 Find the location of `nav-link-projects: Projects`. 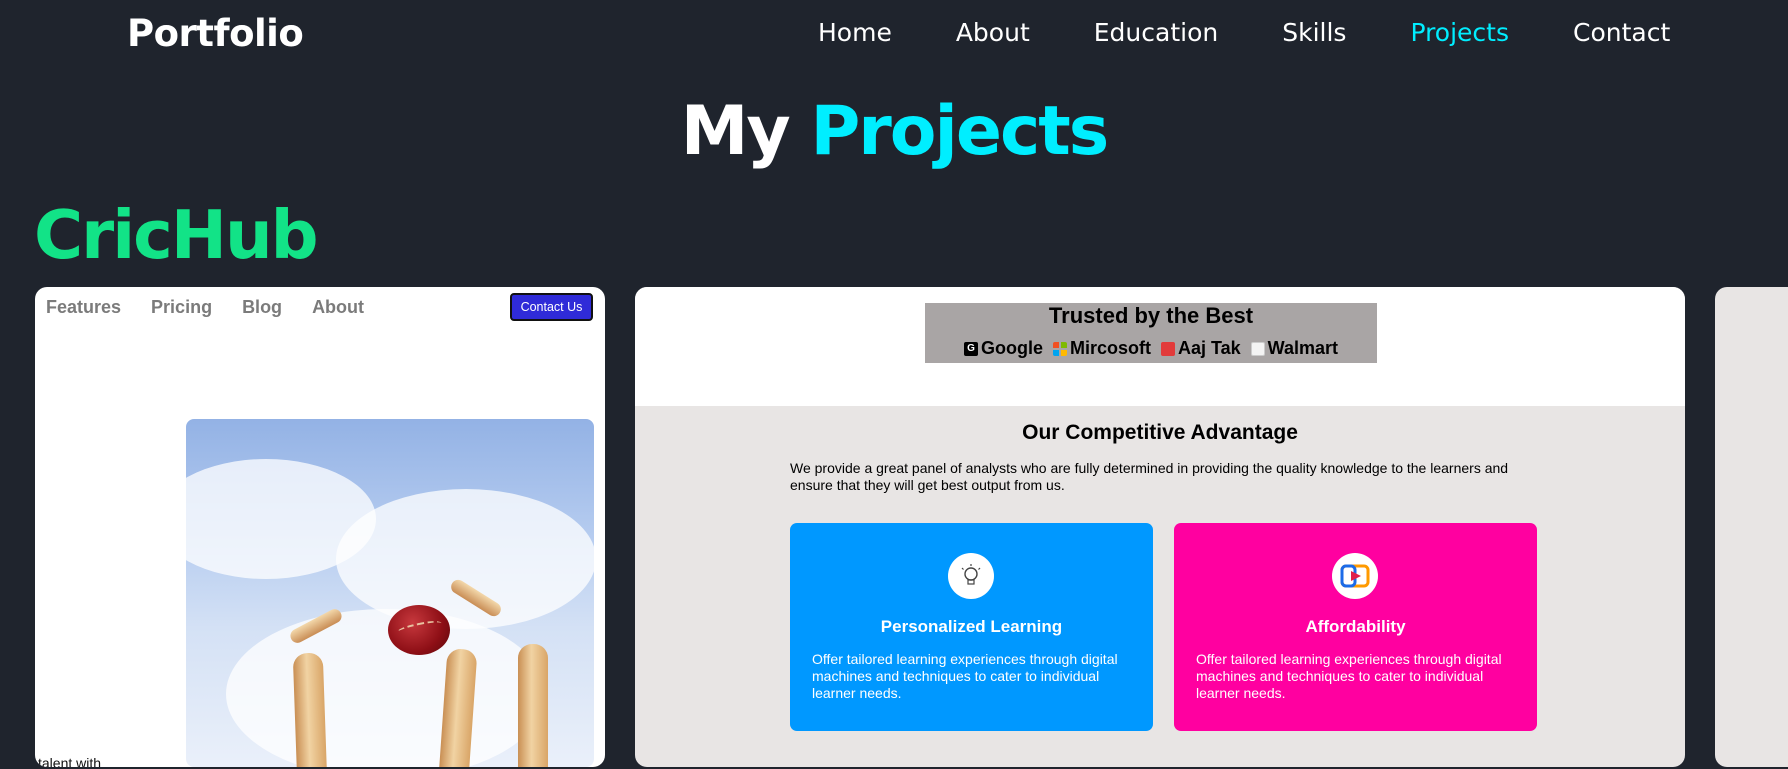

nav-link-projects: Projects is located at coordinates (1459, 32).